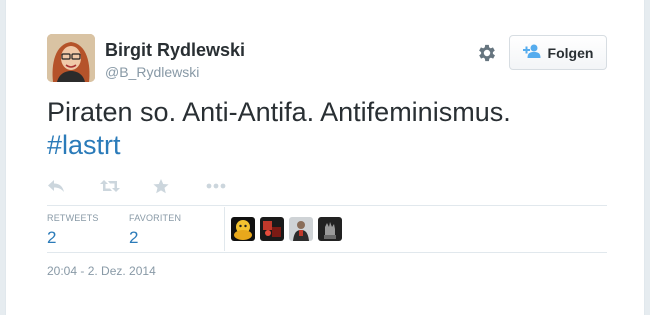 This screenshot has width=650, height=315. What do you see at coordinates (175, 50) in the screenshot?
I see `author-fullname: Birgit Rydlewski` at bounding box center [175, 50].